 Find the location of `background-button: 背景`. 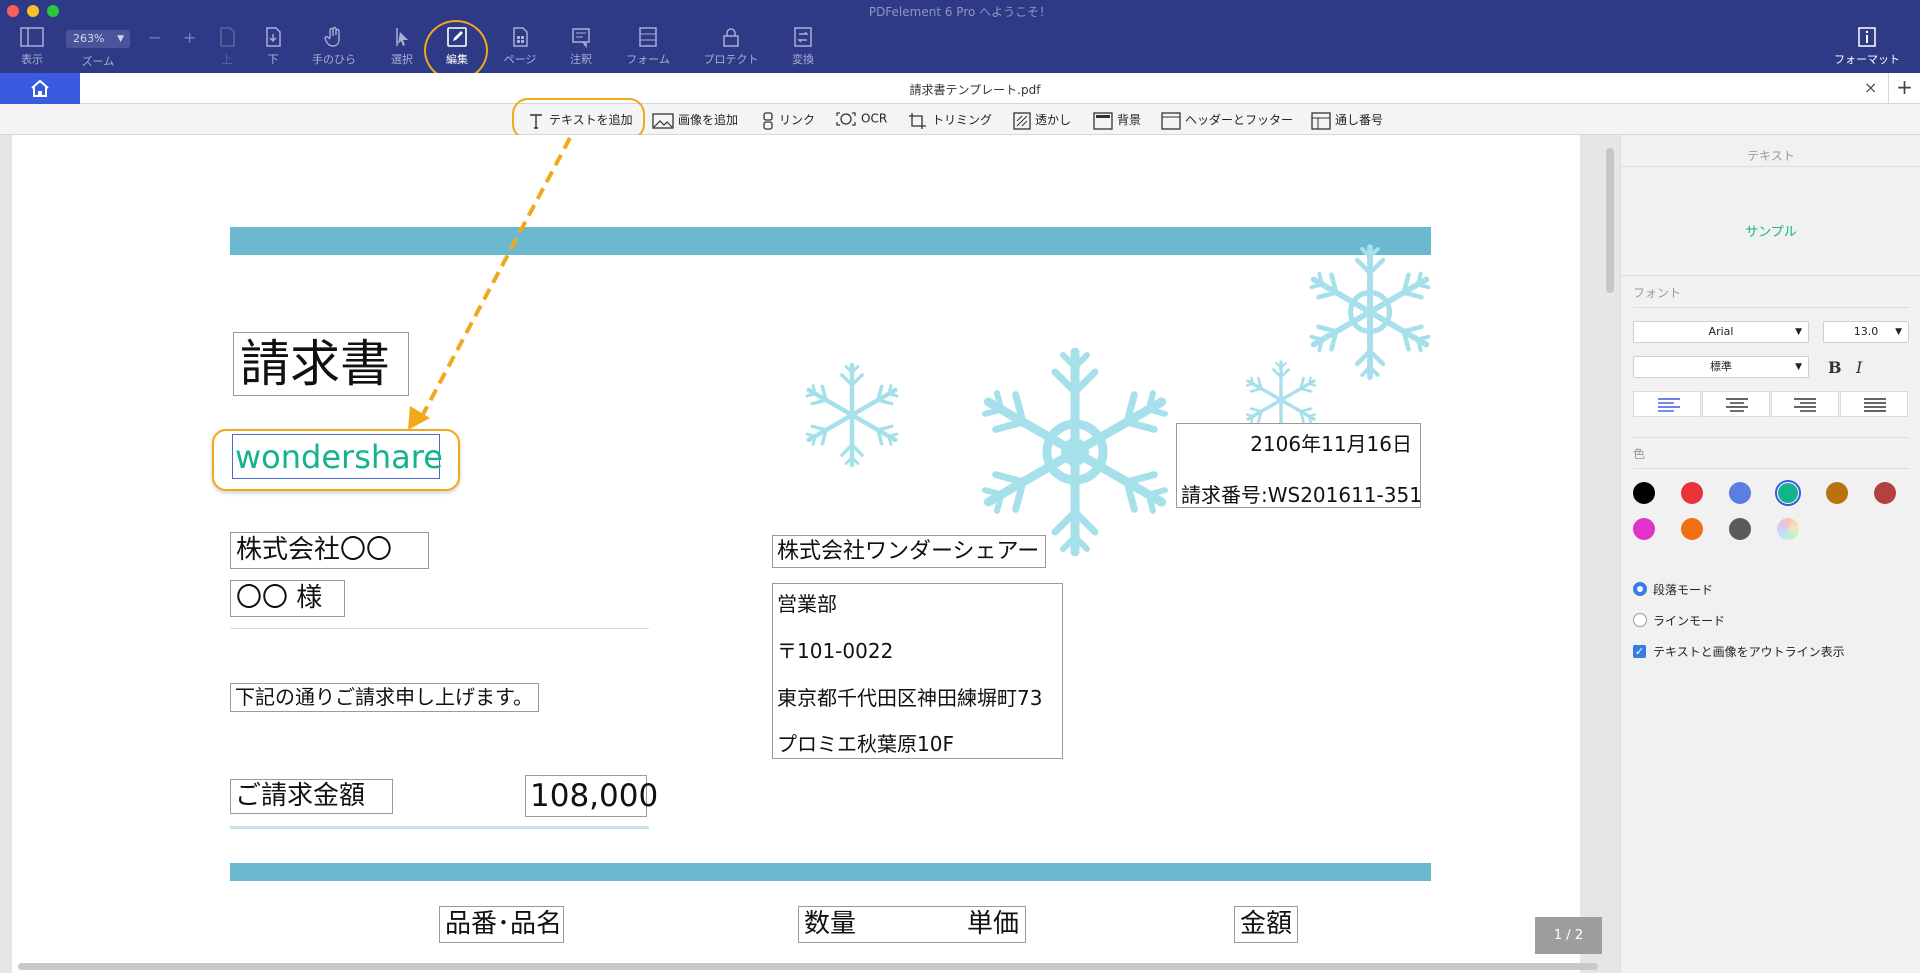

background-button: 背景 is located at coordinates (1117, 120).